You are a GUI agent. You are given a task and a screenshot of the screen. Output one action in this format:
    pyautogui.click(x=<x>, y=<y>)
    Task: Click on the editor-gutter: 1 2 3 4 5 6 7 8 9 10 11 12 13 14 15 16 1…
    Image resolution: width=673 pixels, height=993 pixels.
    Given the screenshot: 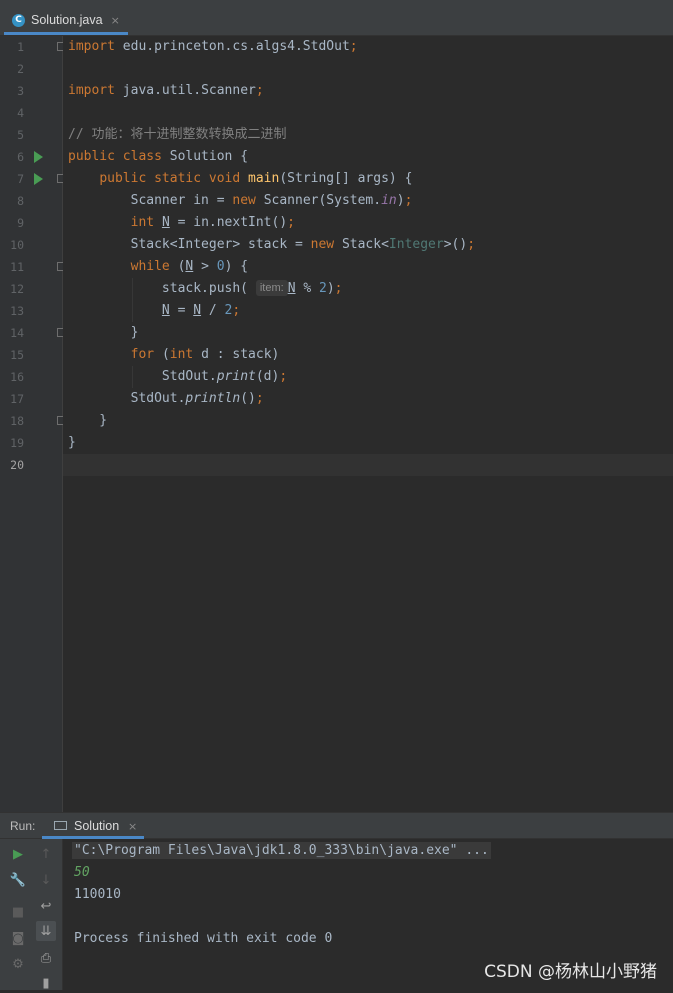 What is the action you would take?
    pyautogui.click(x=32, y=424)
    